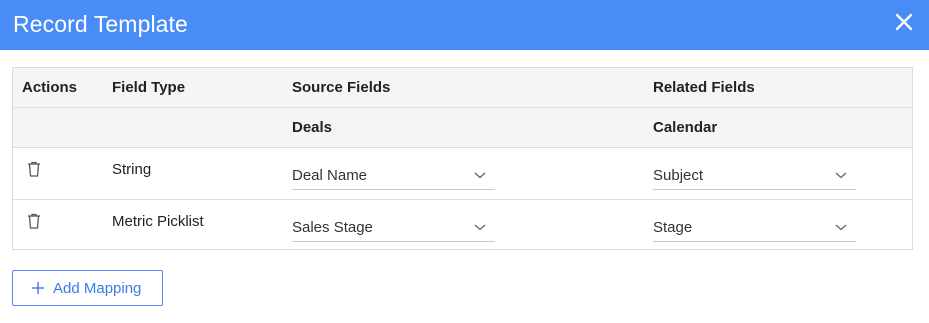 Image resolution: width=929 pixels, height=323 pixels. I want to click on related-field-value: Subject, so click(678, 175).